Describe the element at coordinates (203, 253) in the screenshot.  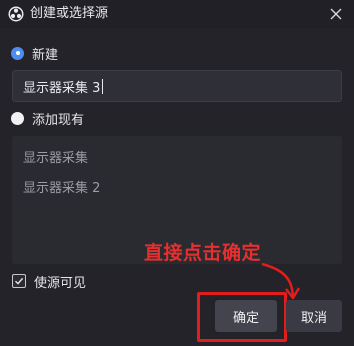
I see `annotation-text: 直接点击确定` at that location.